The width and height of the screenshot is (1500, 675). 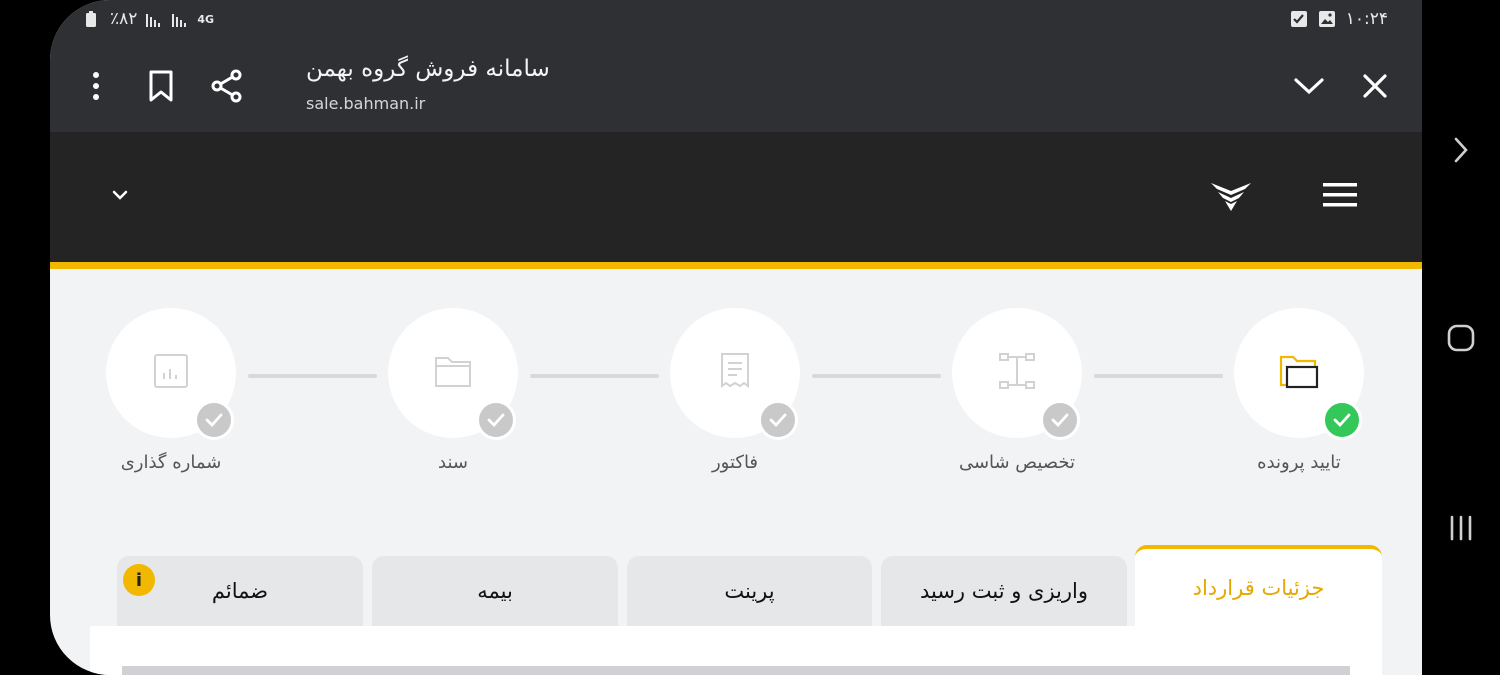 I want to click on info-icon: i, so click(x=139, y=580).